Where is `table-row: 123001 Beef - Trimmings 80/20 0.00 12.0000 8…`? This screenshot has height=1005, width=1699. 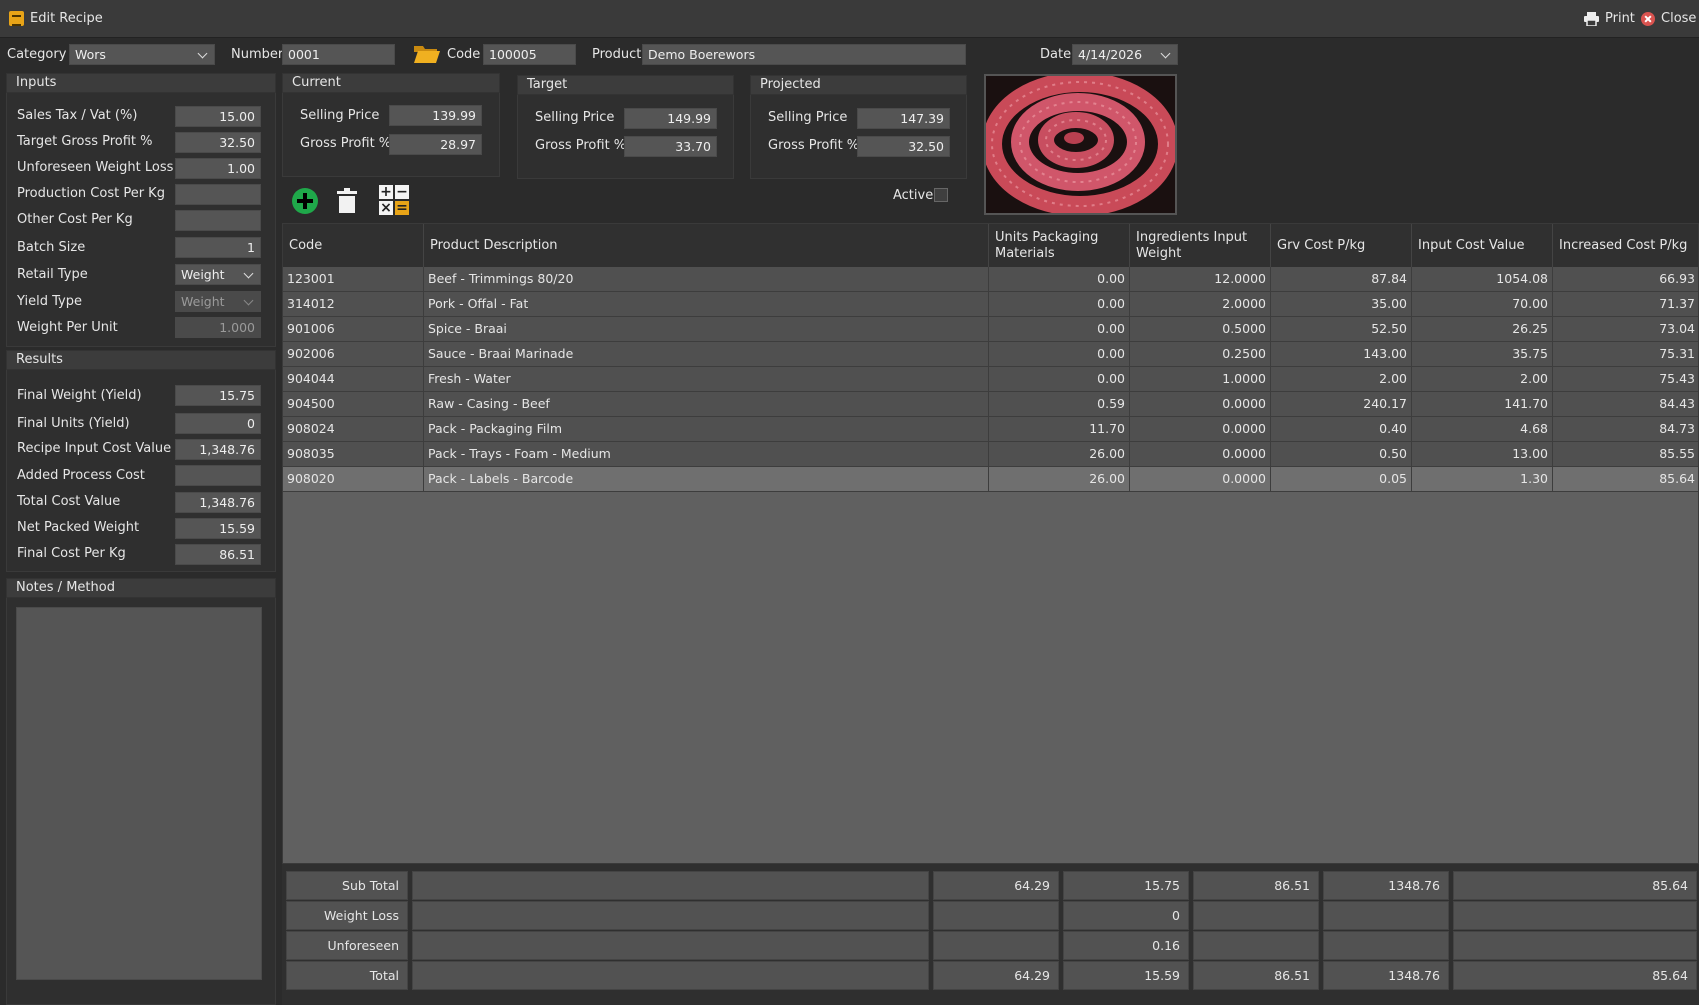
table-row: 123001 Beef - Trimmings 80/20 0.00 12.0000 8… is located at coordinates (990, 279).